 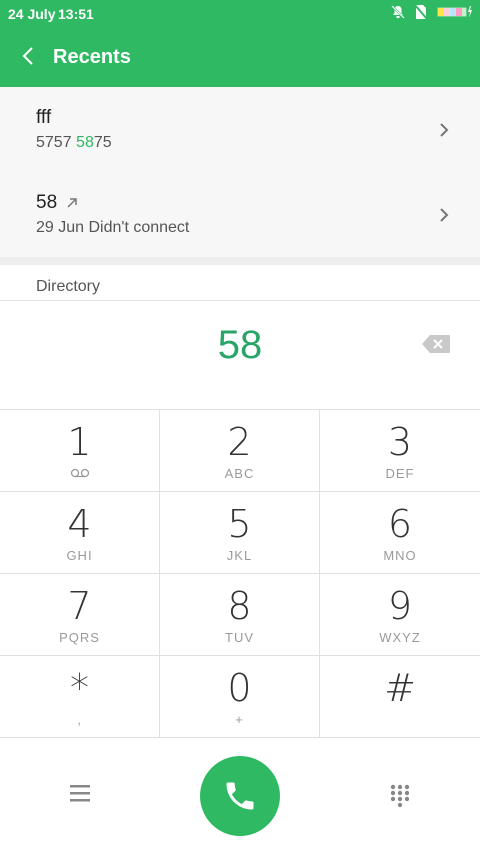 What do you see at coordinates (239, 555) in the screenshot?
I see `key-letters: JKL` at bounding box center [239, 555].